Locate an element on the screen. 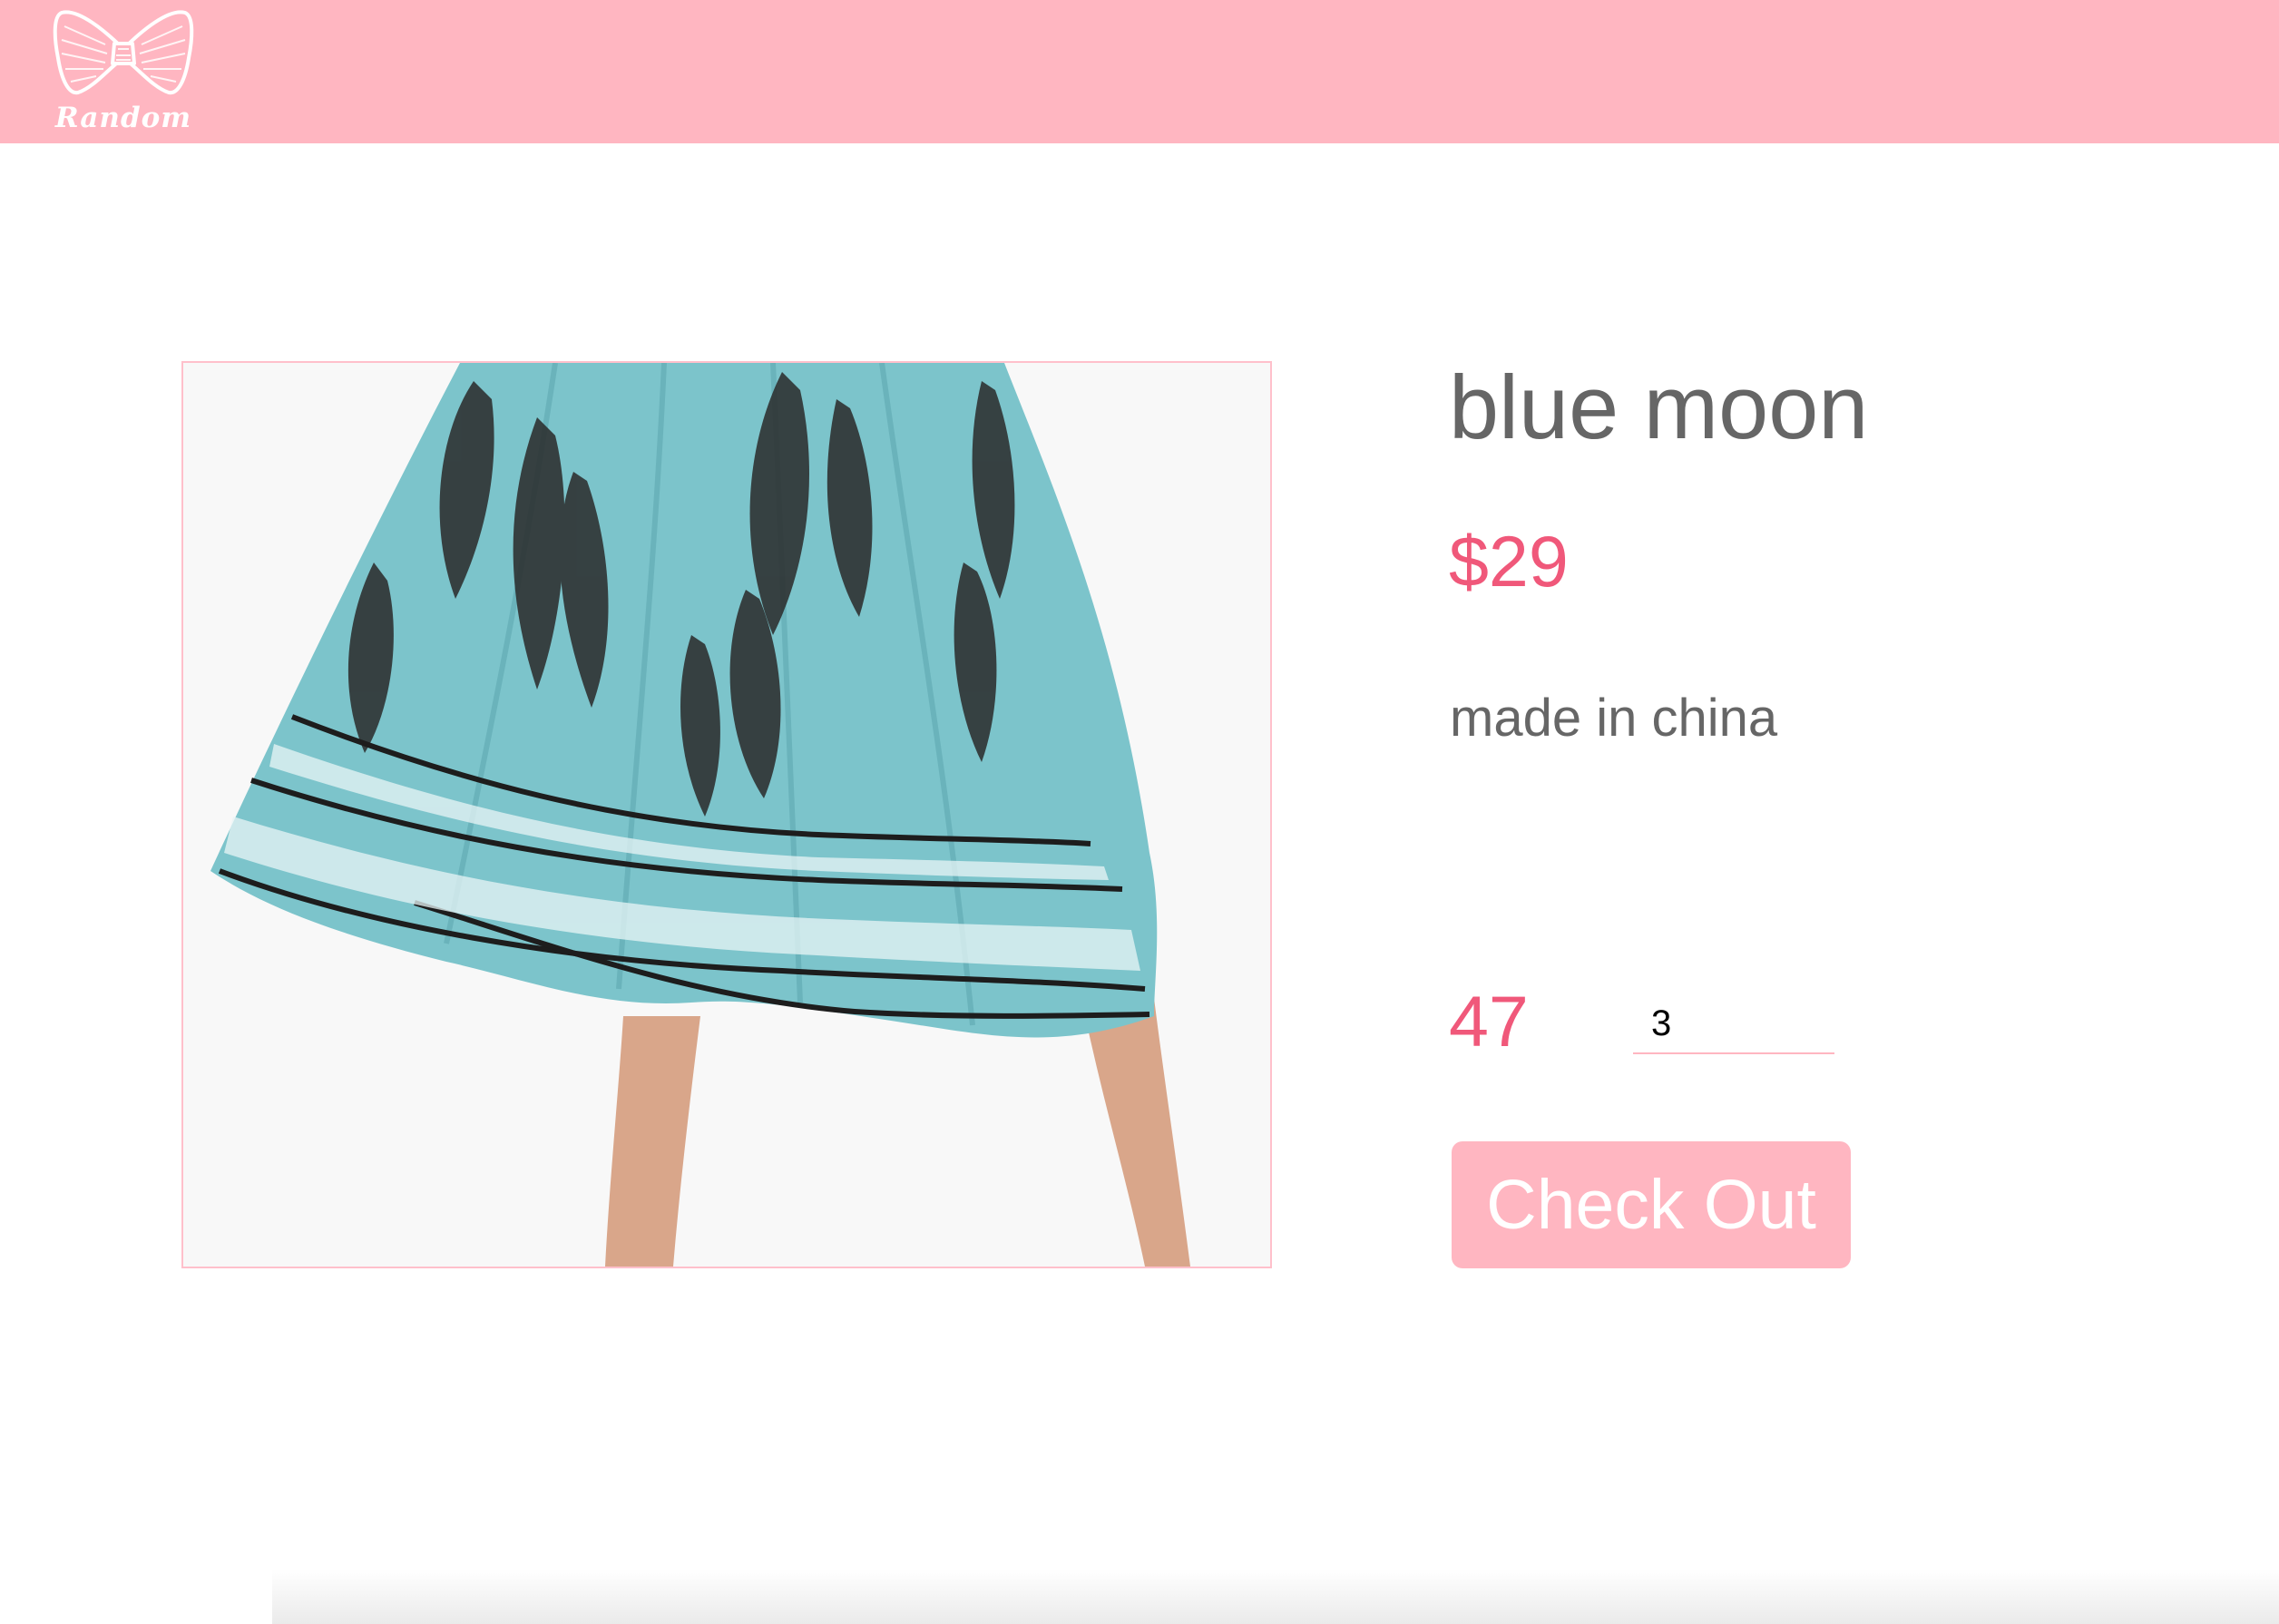  site-header: Random is located at coordinates (1139, 71).